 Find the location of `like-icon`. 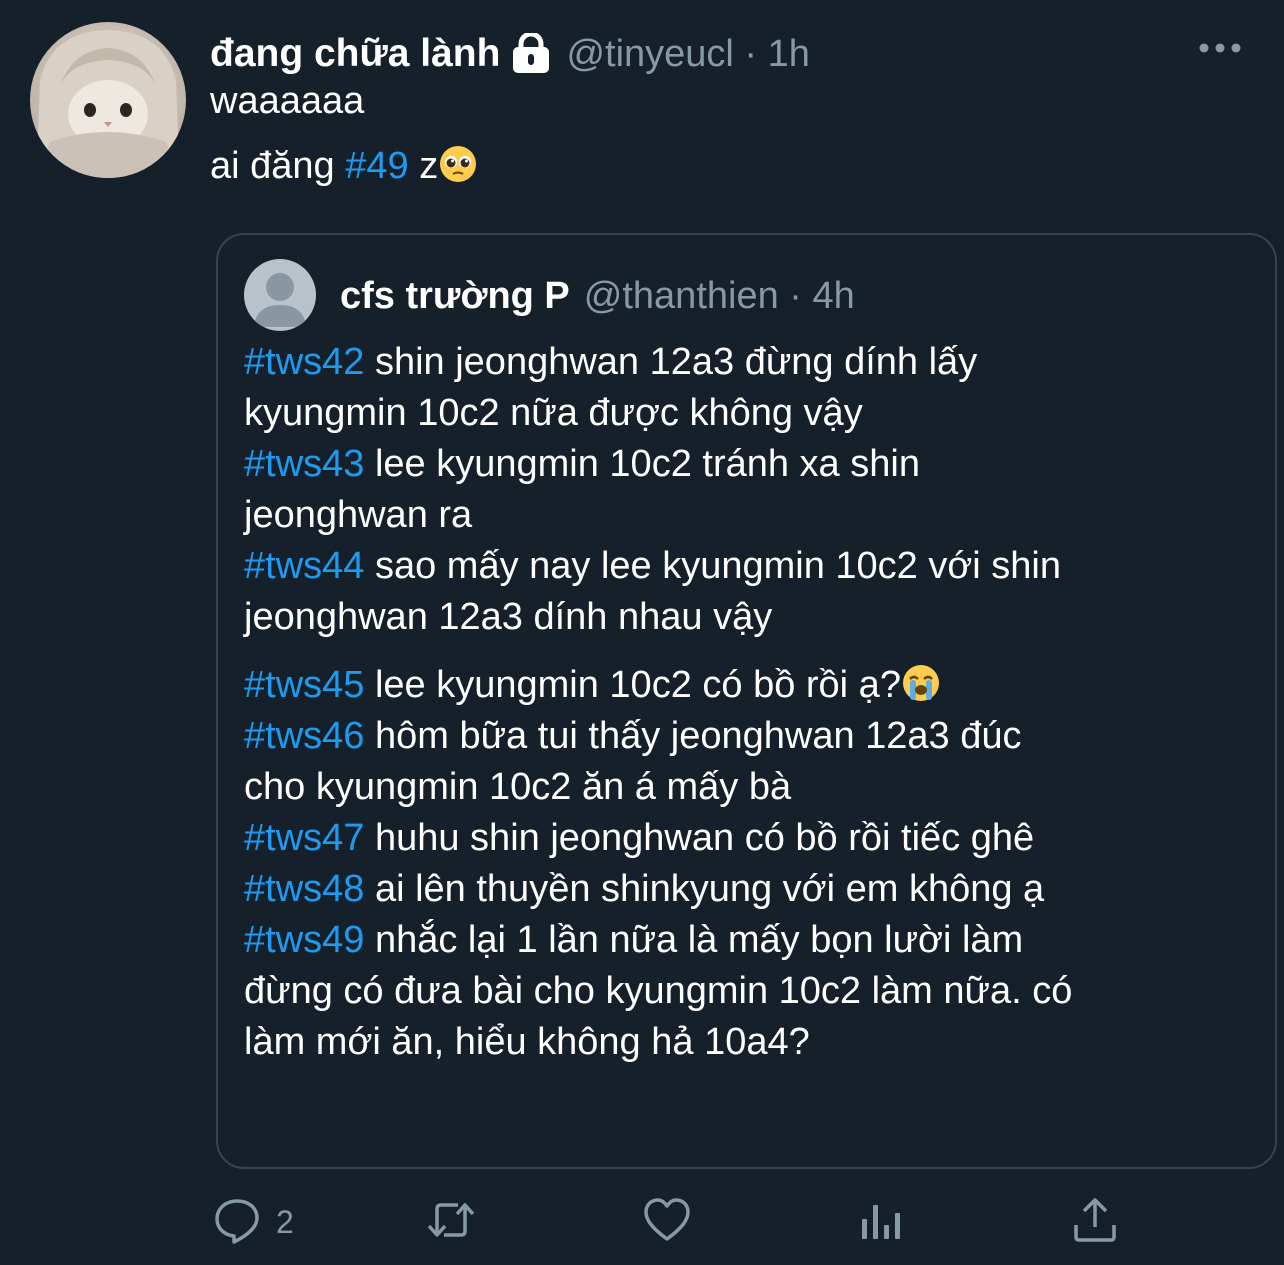

like-icon is located at coordinates (667, 1222).